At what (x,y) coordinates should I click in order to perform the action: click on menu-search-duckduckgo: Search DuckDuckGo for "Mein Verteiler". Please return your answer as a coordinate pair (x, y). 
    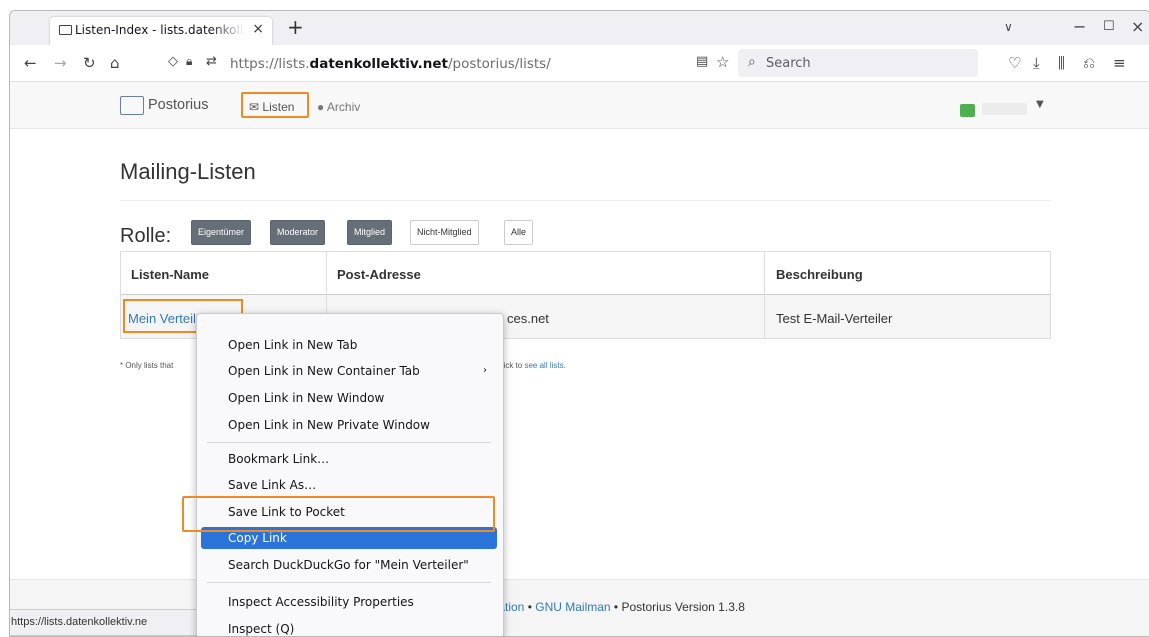
    Looking at the image, I should click on (349, 565).